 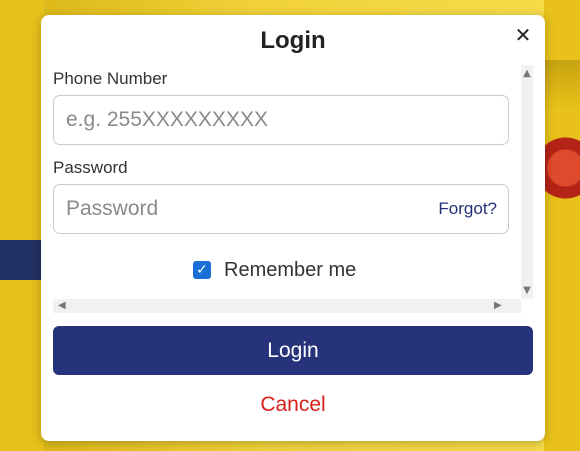 I want to click on forgot-password-link: Forgot?, so click(x=467, y=209).